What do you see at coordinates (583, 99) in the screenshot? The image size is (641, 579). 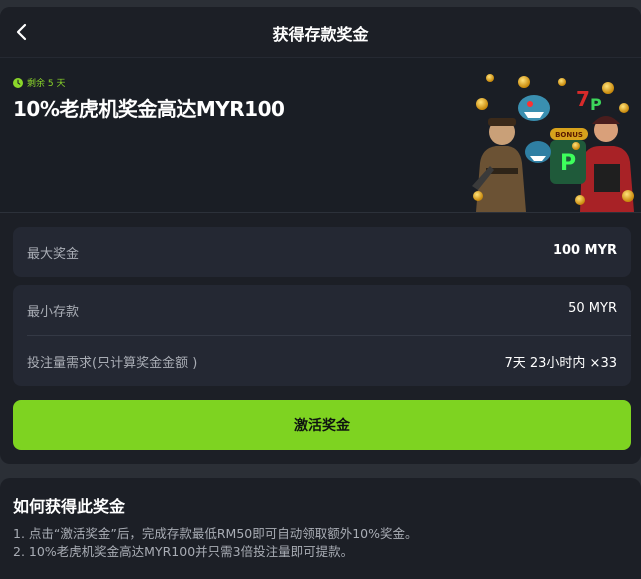 I see `svg-text: 7` at bounding box center [583, 99].